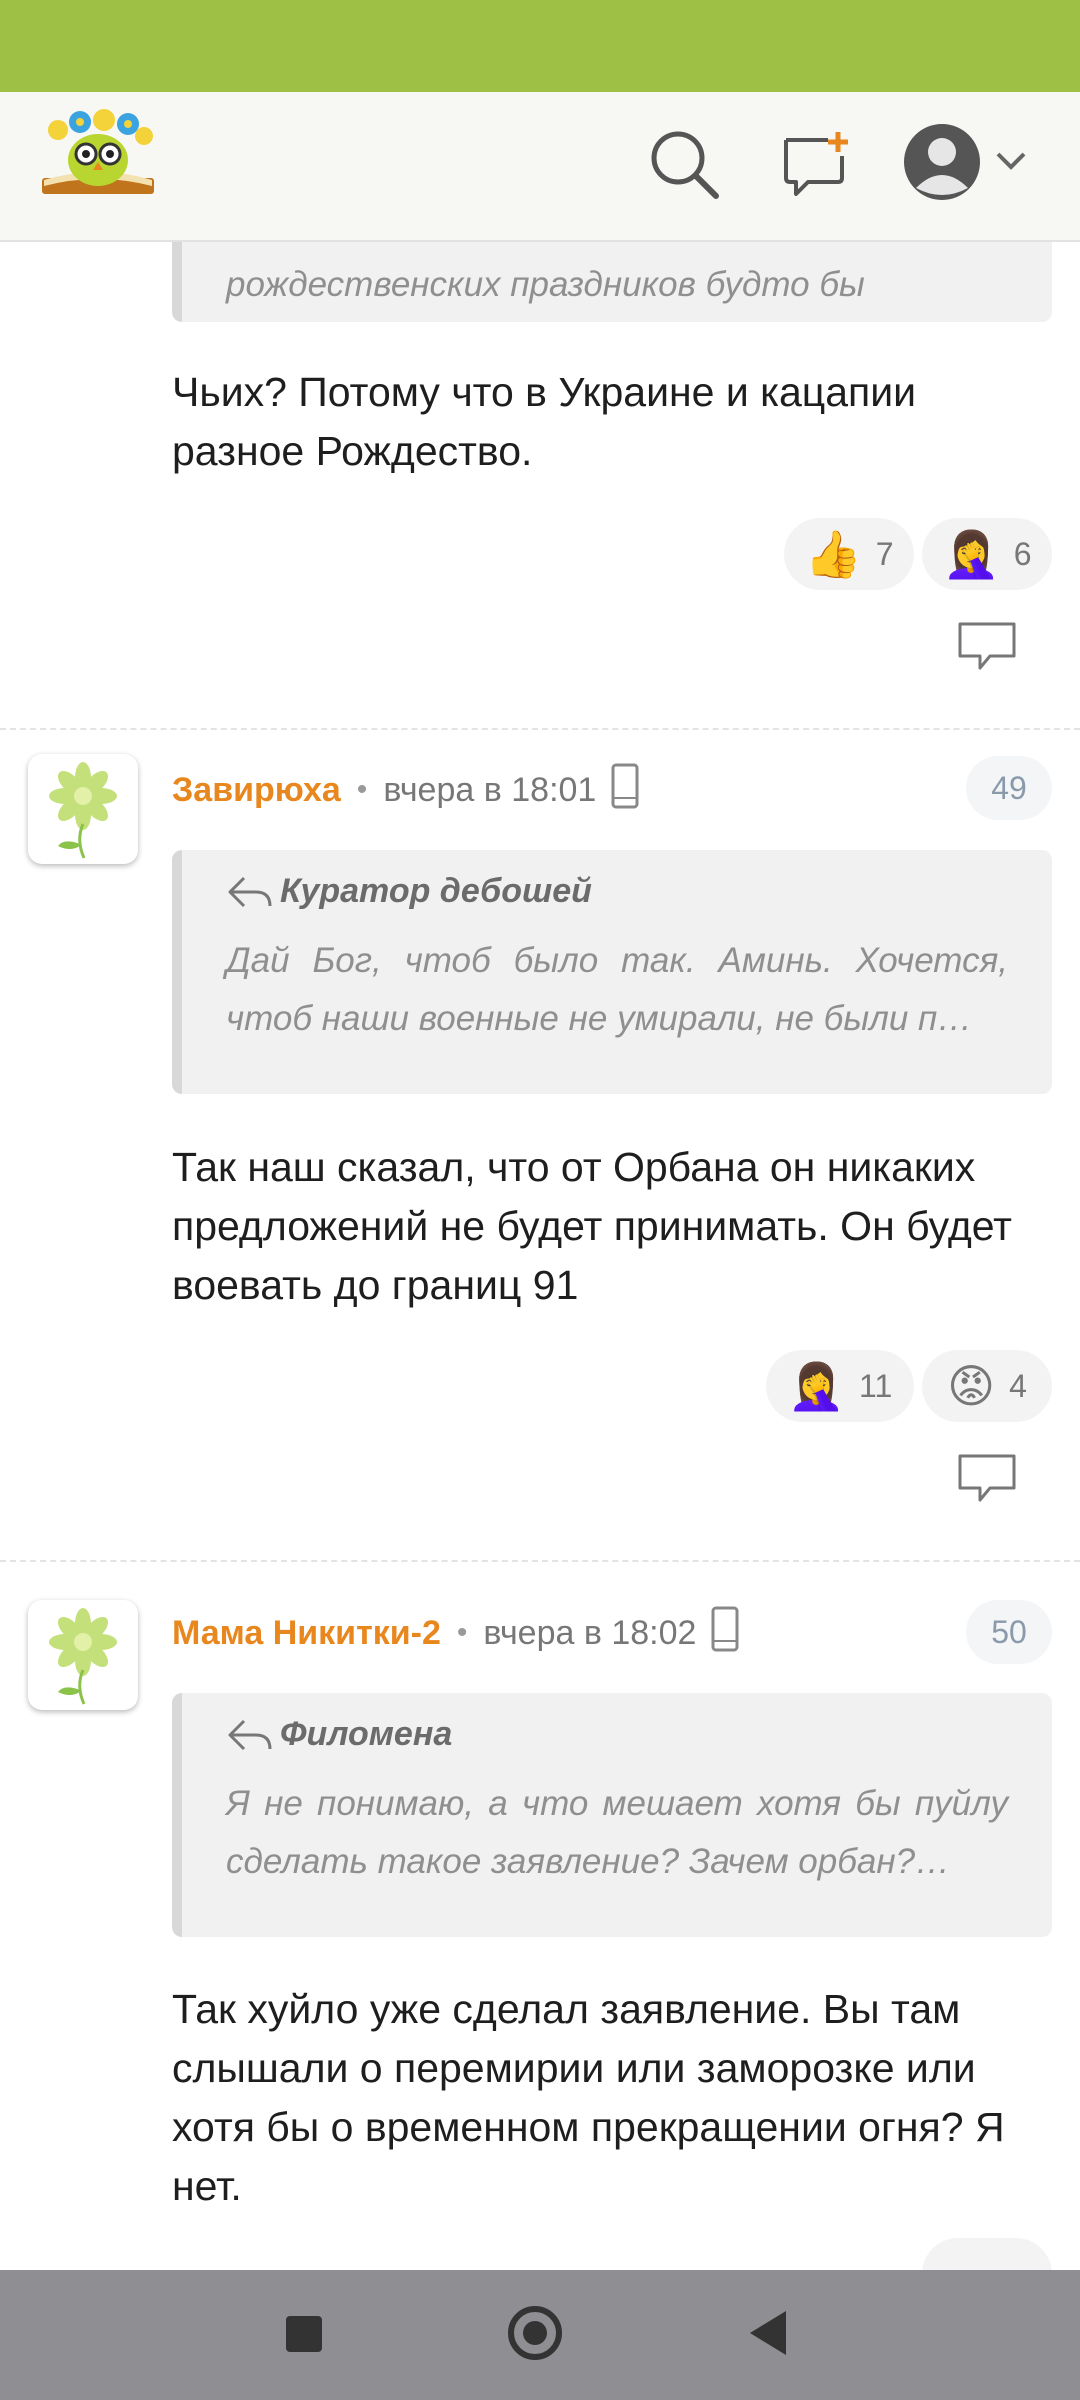 The height and width of the screenshot is (2400, 1080). Describe the element at coordinates (1018, 1385) in the screenshot. I see `reaction-count: 4` at that location.